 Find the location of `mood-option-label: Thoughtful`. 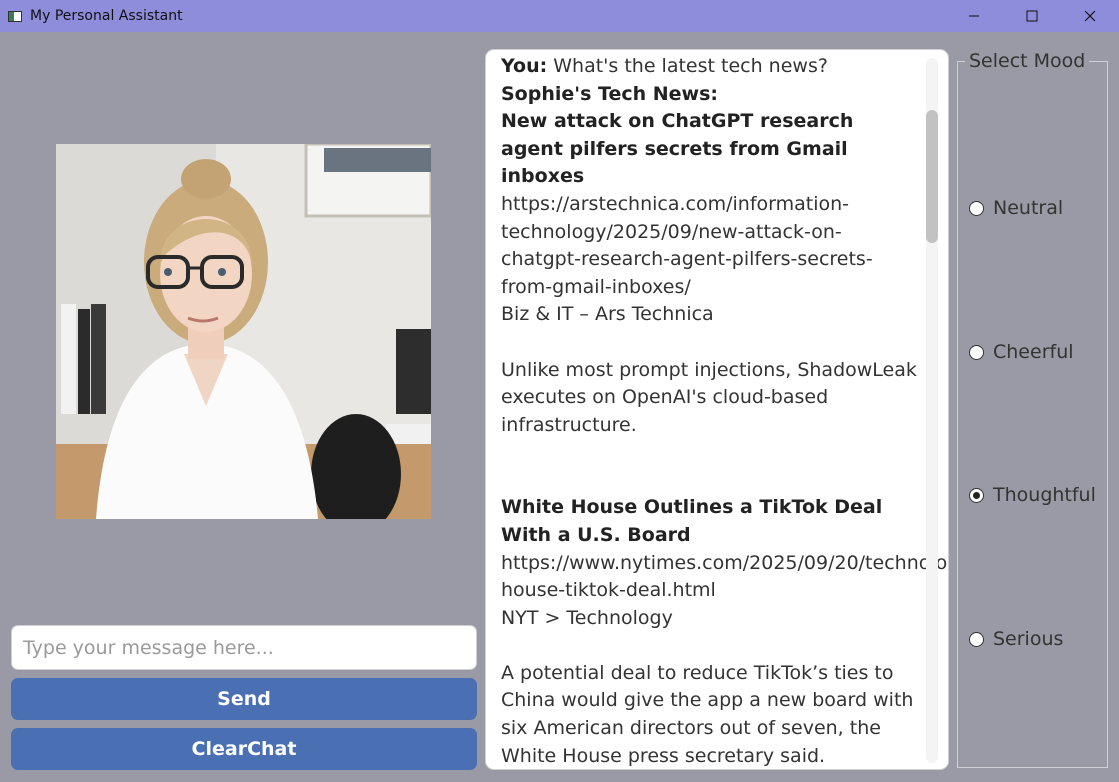

mood-option-label: Thoughtful is located at coordinates (1044, 495).